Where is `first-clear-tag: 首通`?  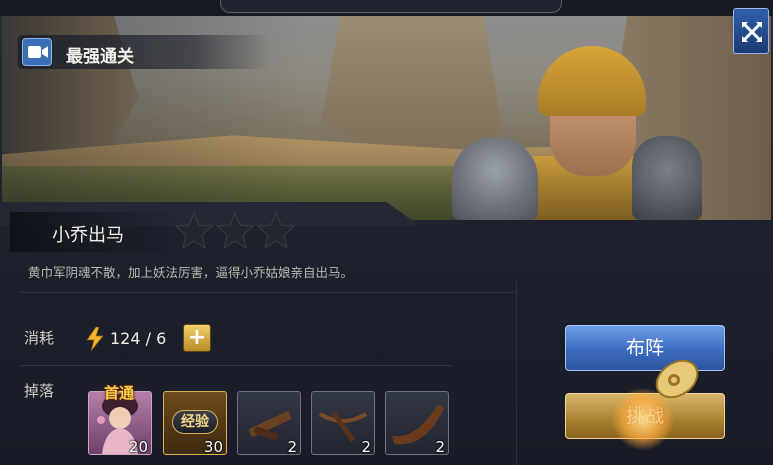
first-clear-tag: 首通 is located at coordinates (119, 393).